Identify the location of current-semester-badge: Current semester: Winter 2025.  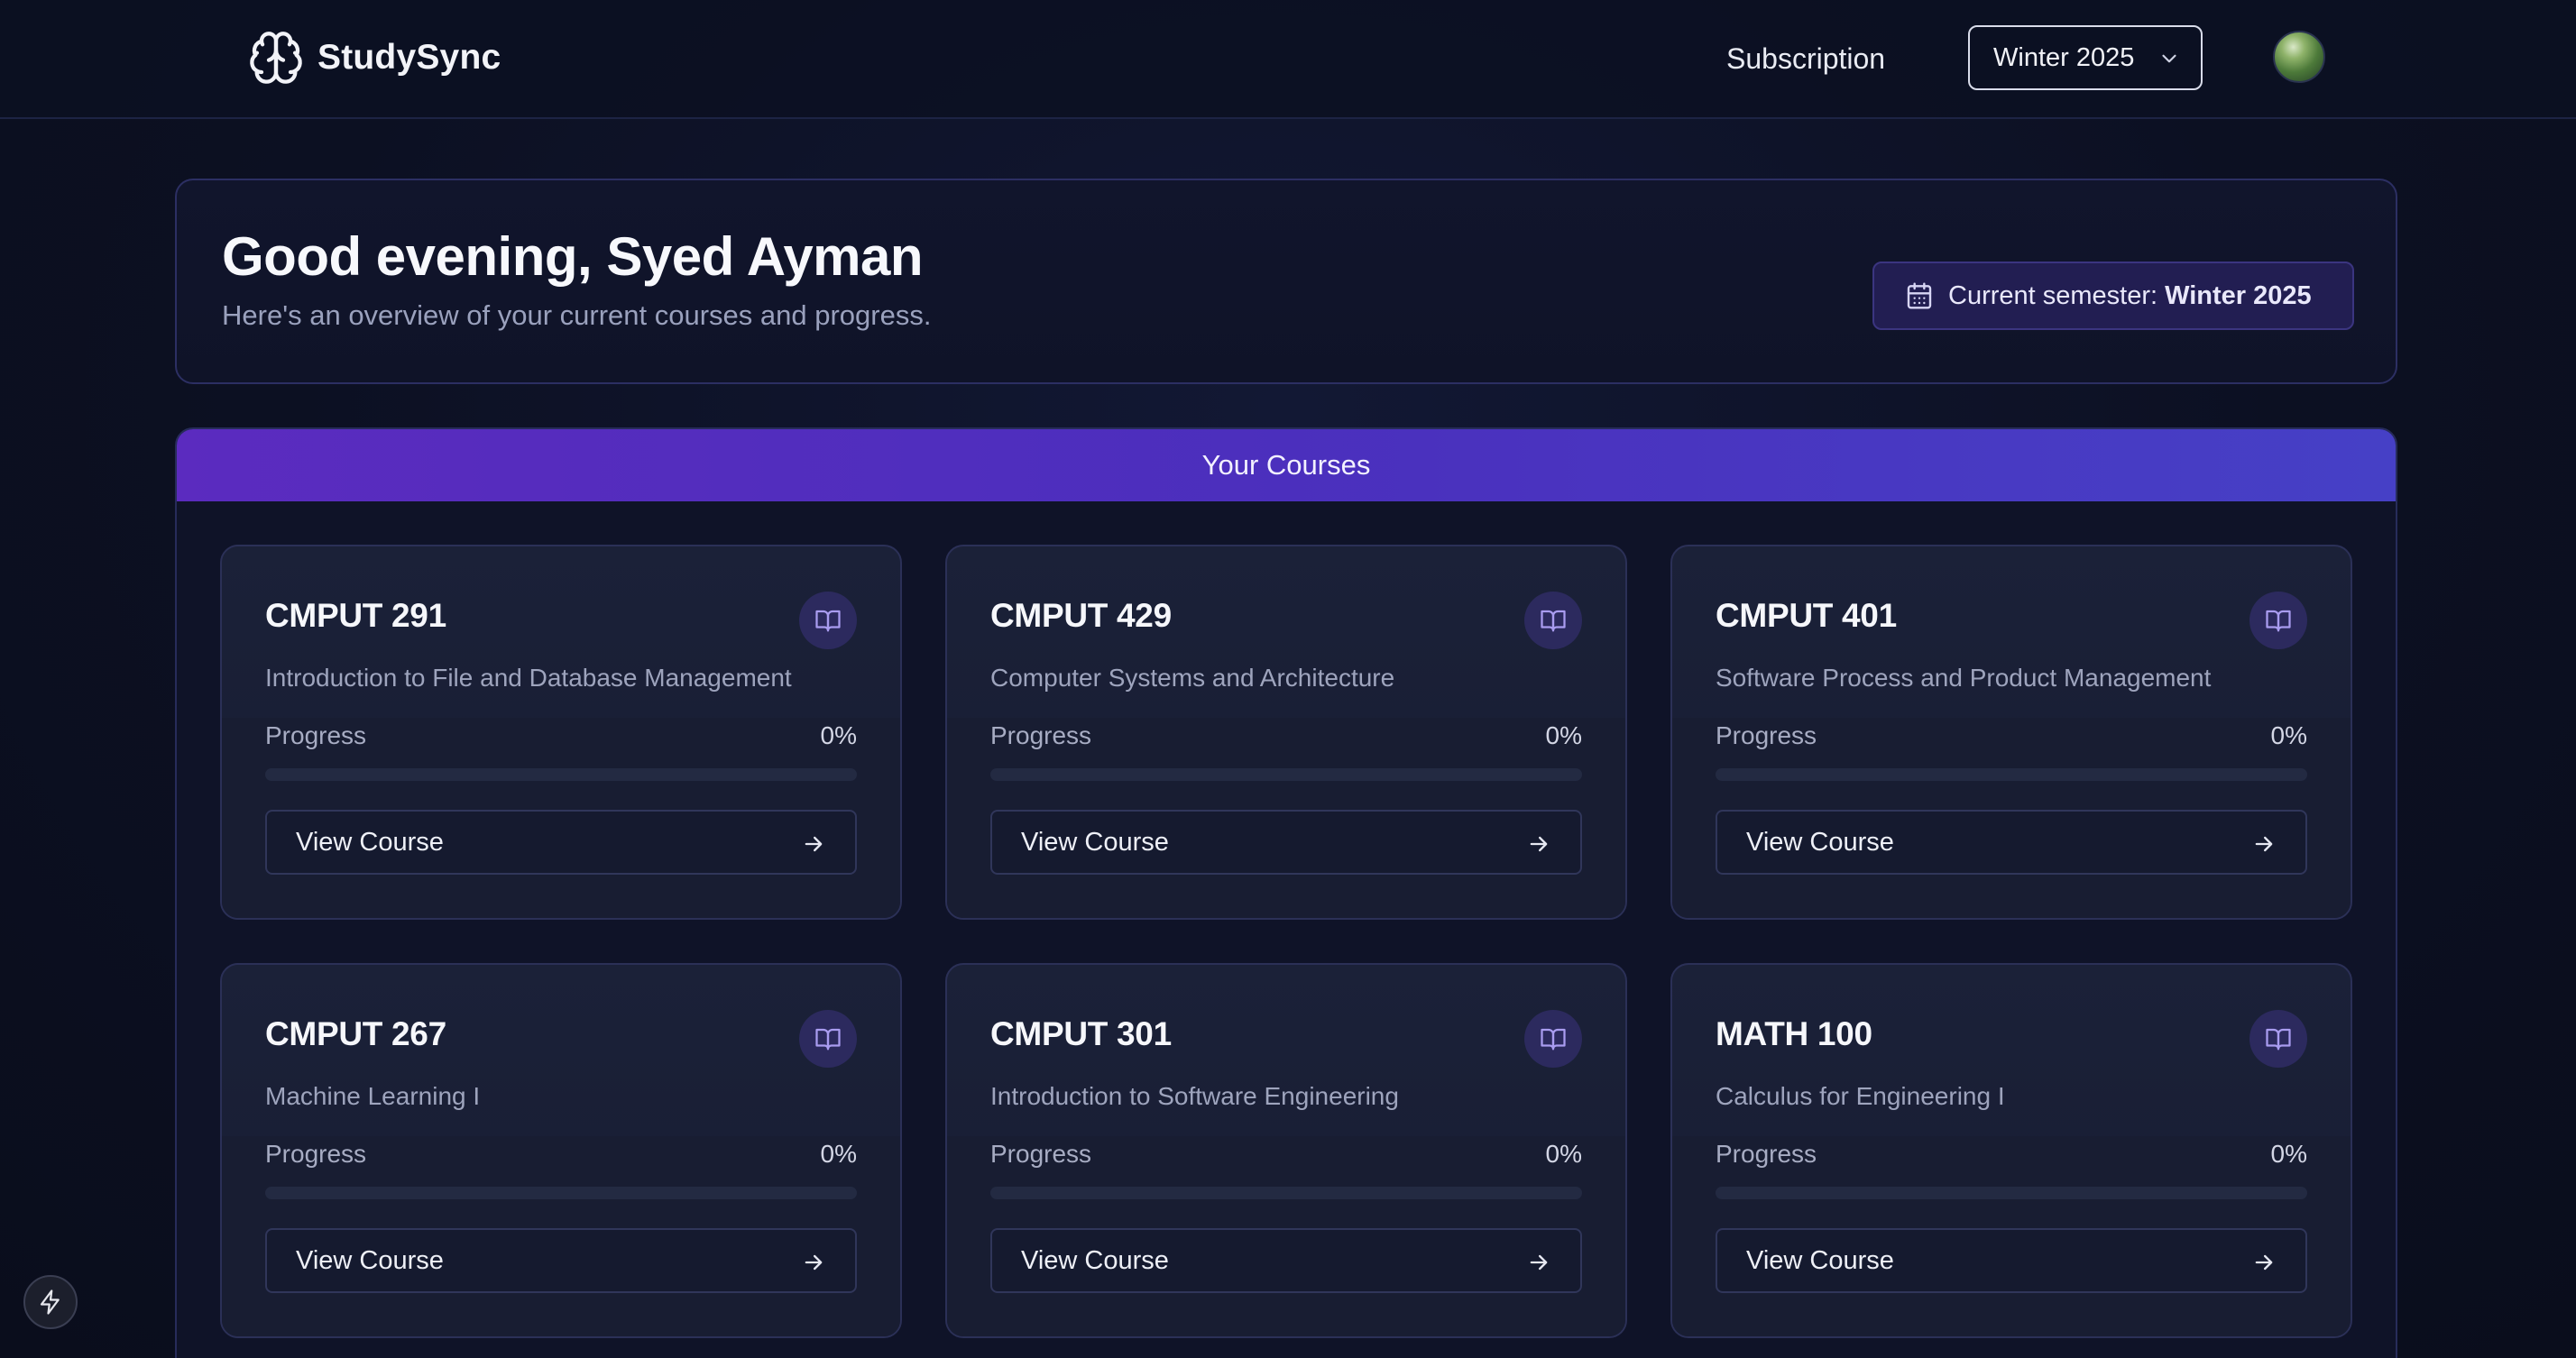
(2113, 296).